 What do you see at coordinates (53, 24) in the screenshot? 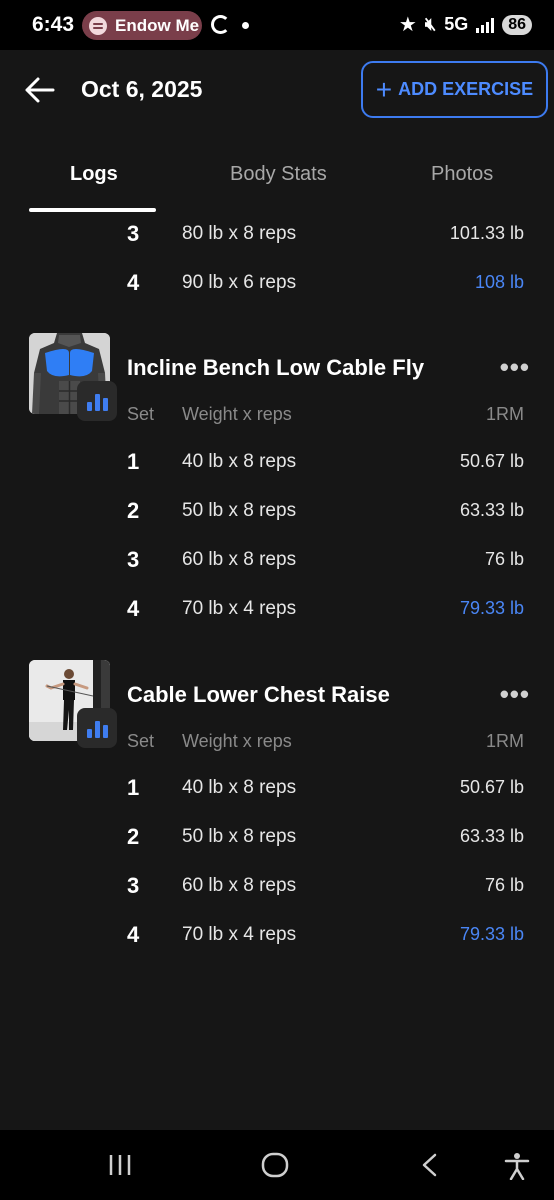
I see `status-time: 6:43` at bounding box center [53, 24].